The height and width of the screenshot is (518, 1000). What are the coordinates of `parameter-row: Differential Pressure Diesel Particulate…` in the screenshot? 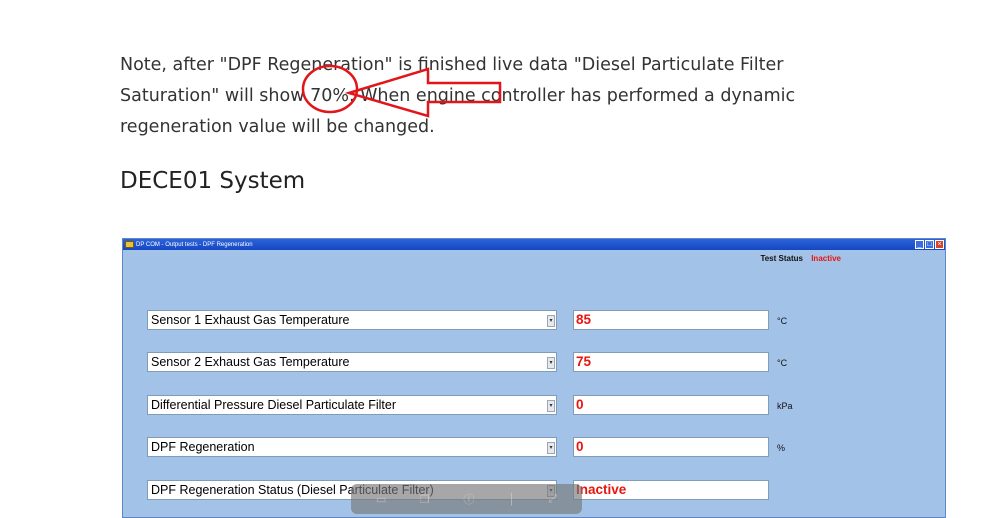 It's located at (470, 405).